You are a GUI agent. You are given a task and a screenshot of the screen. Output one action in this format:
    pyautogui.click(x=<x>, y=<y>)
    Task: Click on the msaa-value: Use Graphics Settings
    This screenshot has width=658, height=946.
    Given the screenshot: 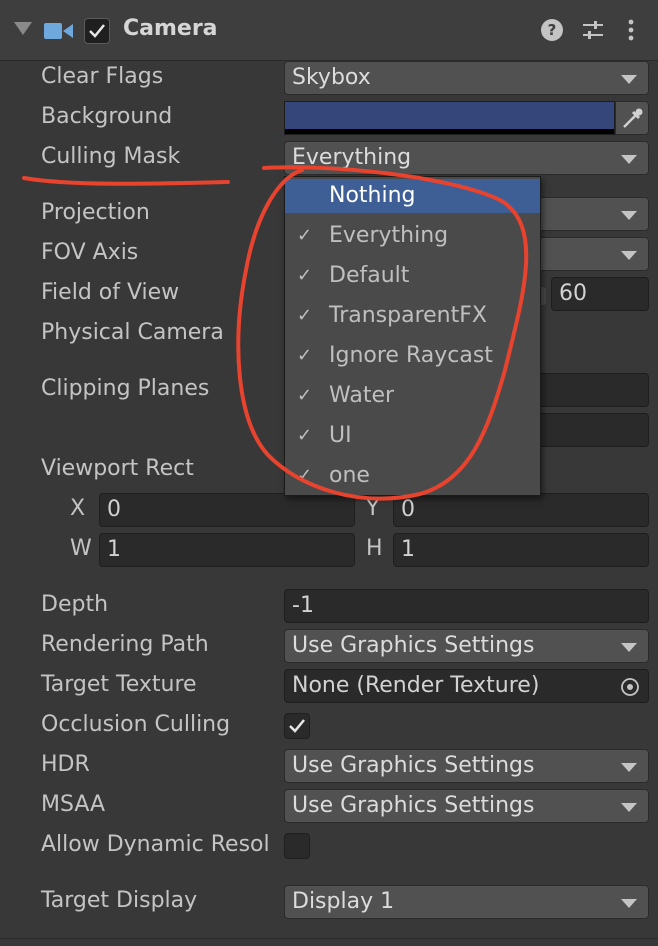 What is the action you would take?
    pyautogui.click(x=413, y=805)
    